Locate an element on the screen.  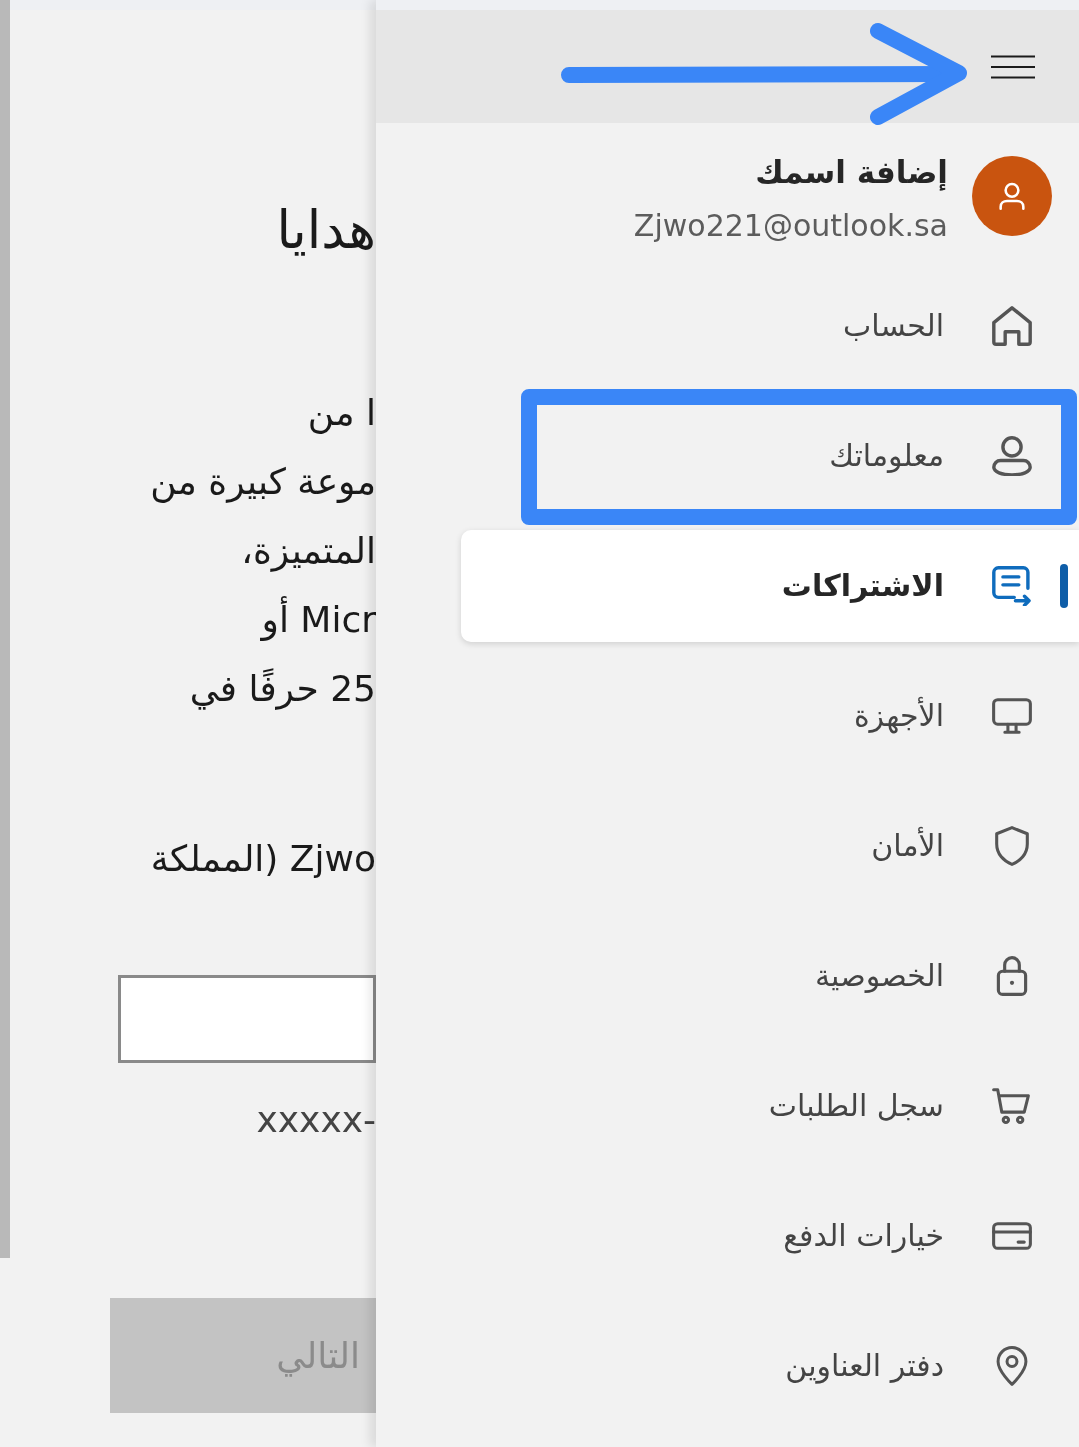
nav-item: سجل الطلبات is located at coordinates (770, 1106).